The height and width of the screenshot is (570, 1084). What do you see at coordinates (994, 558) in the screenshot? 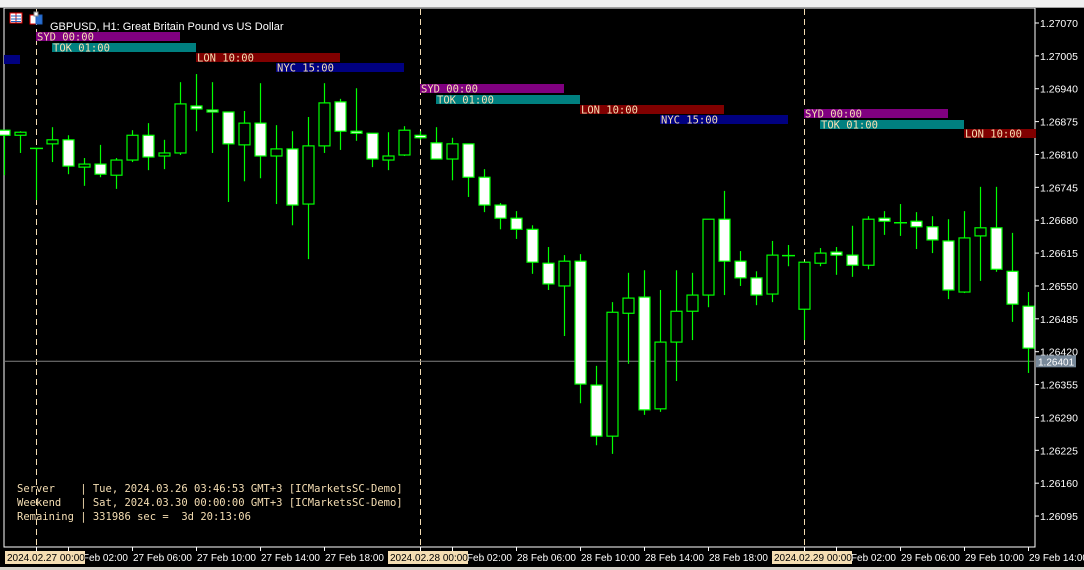
I see `x-tick-label: 29 Feb 10:00` at bounding box center [994, 558].